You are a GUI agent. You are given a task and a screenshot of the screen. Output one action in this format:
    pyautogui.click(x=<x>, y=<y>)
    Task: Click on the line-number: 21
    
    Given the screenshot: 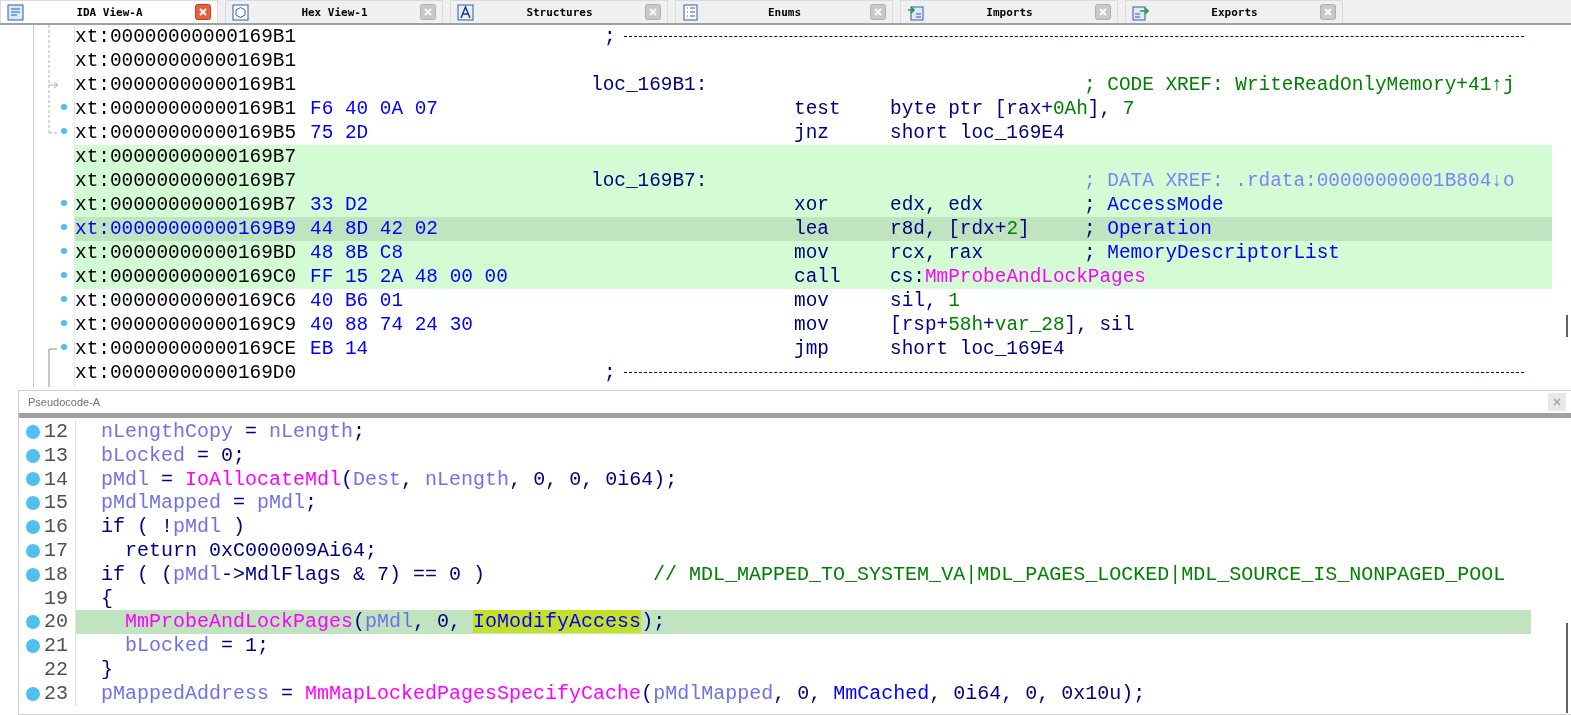 What is the action you would take?
    pyautogui.click(x=56, y=646)
    